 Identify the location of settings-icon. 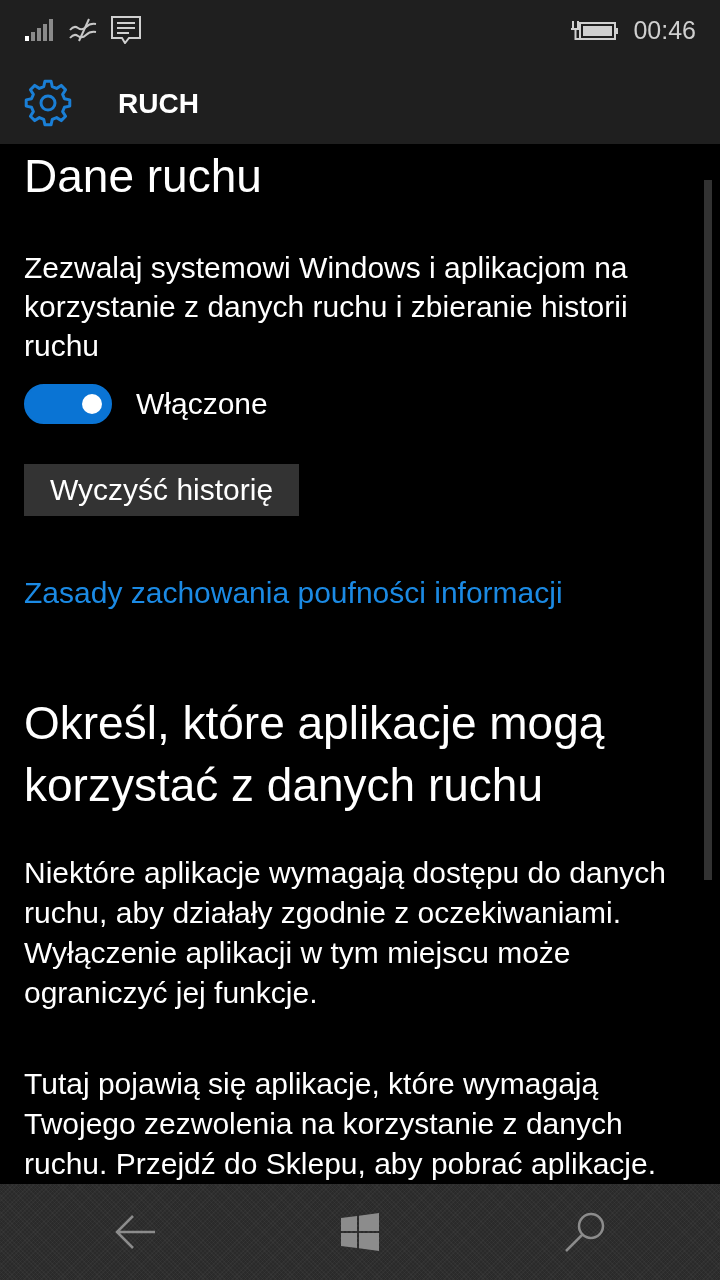
(48, 103).